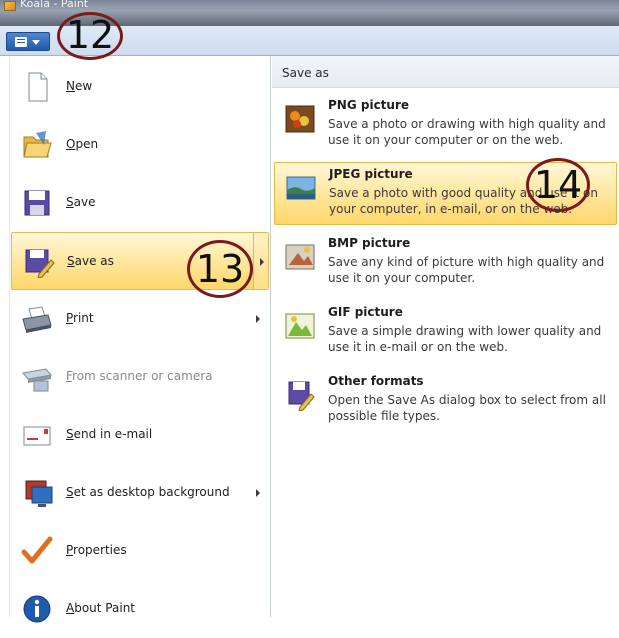 This screenshot has height=638, width=619. What do you see at coordinates (54, 5) in the screenshot?
I see `window-title: Koala - Paint` at bounding box center [54, 5].